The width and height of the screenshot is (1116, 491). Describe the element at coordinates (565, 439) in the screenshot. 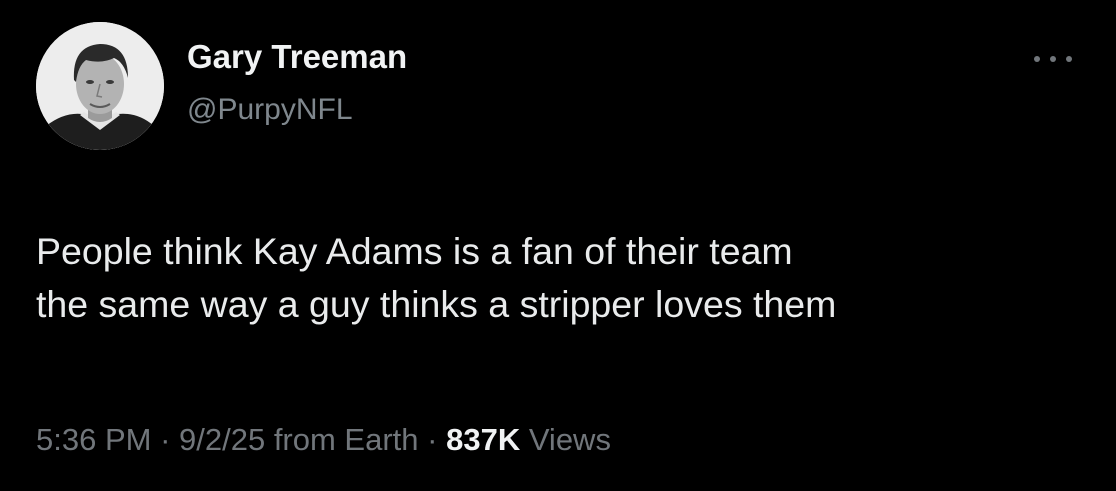

I see `views-label: Views` at that location.